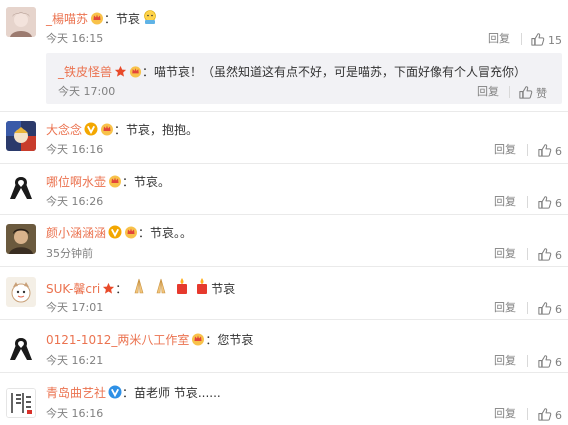  Describe the element at coordinates (75, 307) in the screenshot. I see `comment-time: 今天 17:01` at that location.